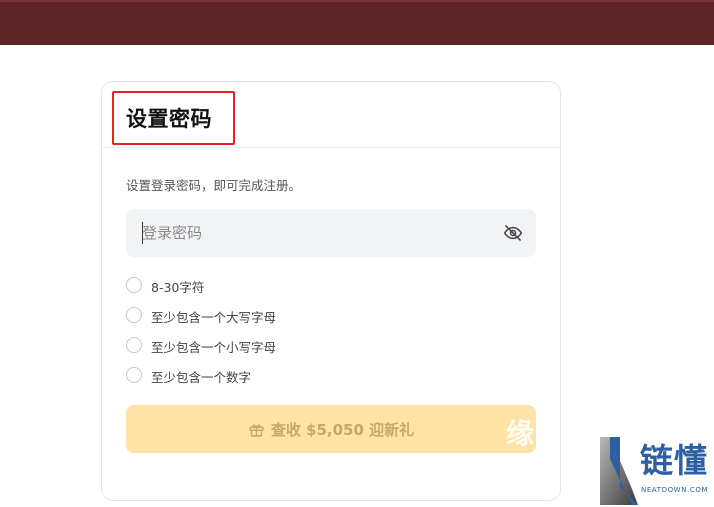 This screenshot has height=507, width=714. I want to click on password-field, so click(331, 233).